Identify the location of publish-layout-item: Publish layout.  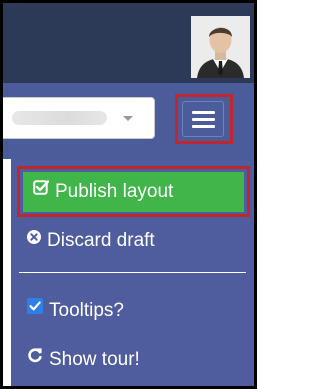
(133, 192).